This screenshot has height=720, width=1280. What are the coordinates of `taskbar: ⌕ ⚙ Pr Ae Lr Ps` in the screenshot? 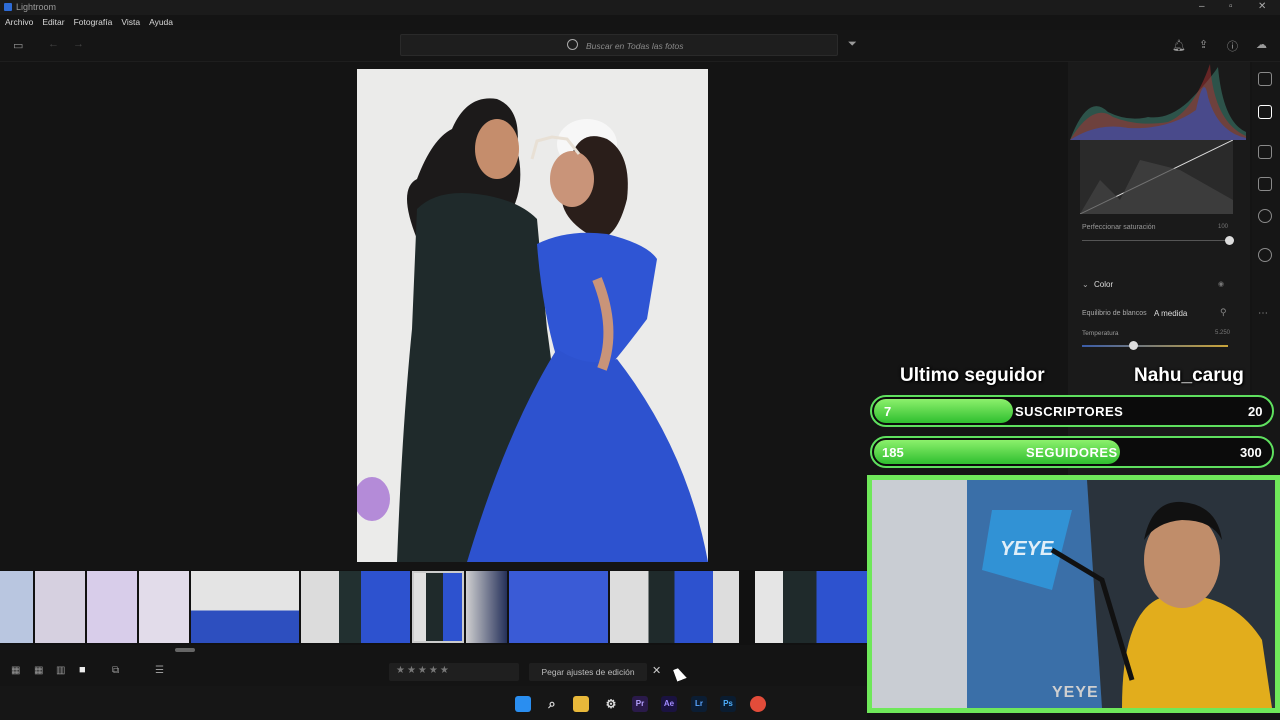 It's located at (433, 703).